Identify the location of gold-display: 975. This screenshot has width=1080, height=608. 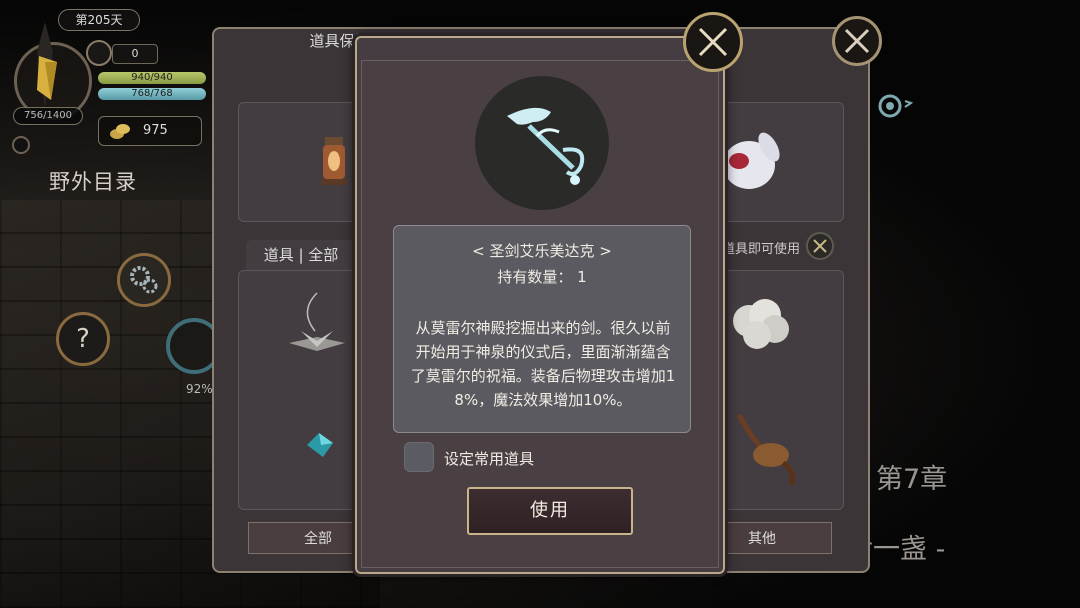
(150, 131).